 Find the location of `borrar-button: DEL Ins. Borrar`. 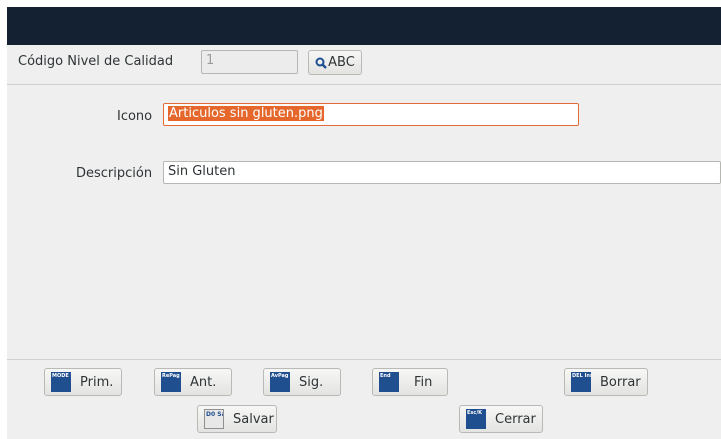

borrar-button: DEL Ins. Borrar is located at coordinates (606, 382).